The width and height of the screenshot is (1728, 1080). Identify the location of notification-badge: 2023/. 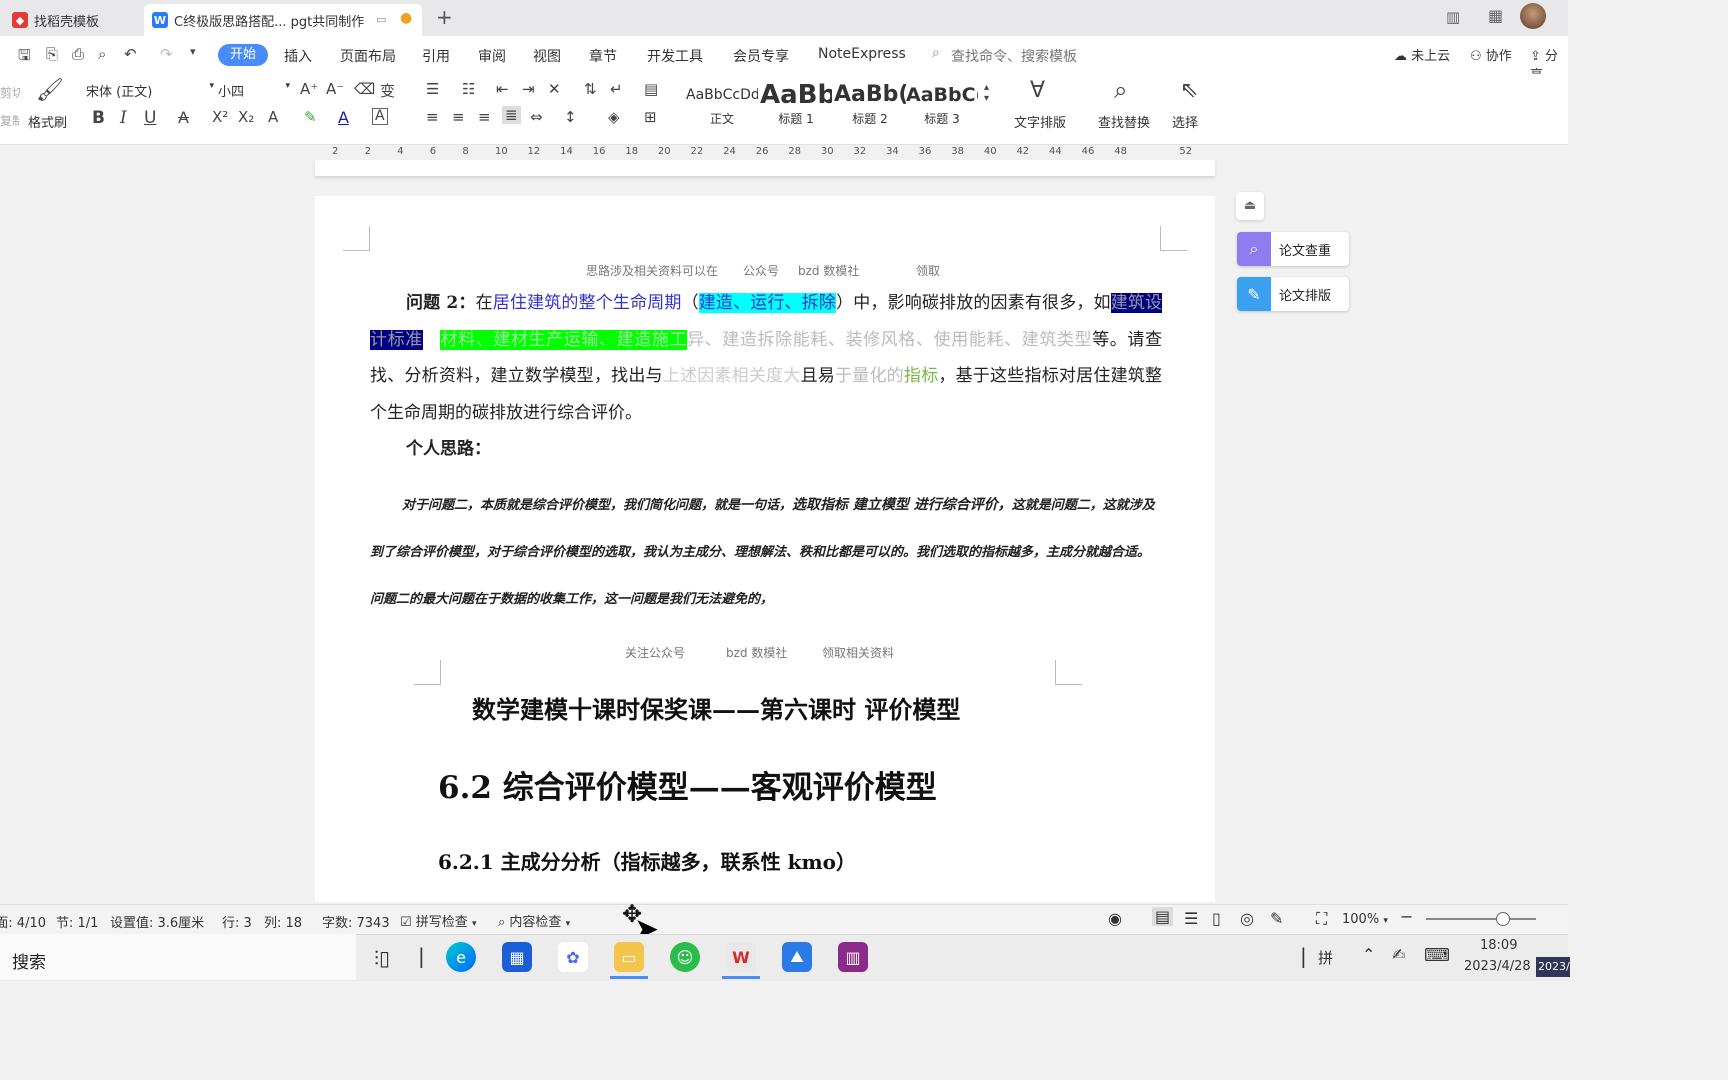
(1553, 967).